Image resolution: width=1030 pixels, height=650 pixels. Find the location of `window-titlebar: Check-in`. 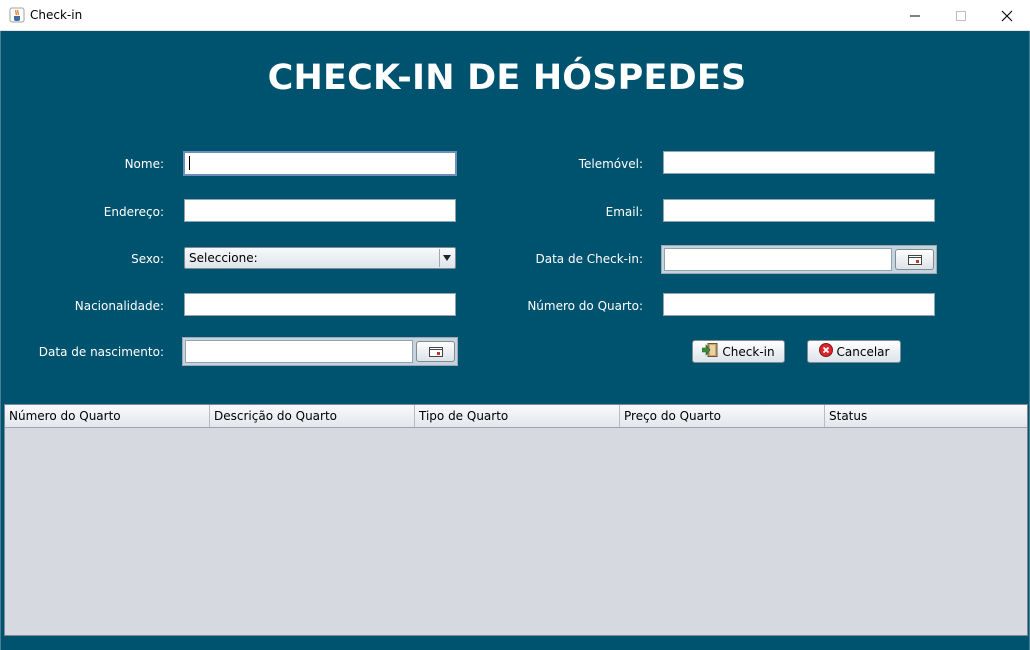

window-titlebar: Check-in is located at coordinates (515, 15).